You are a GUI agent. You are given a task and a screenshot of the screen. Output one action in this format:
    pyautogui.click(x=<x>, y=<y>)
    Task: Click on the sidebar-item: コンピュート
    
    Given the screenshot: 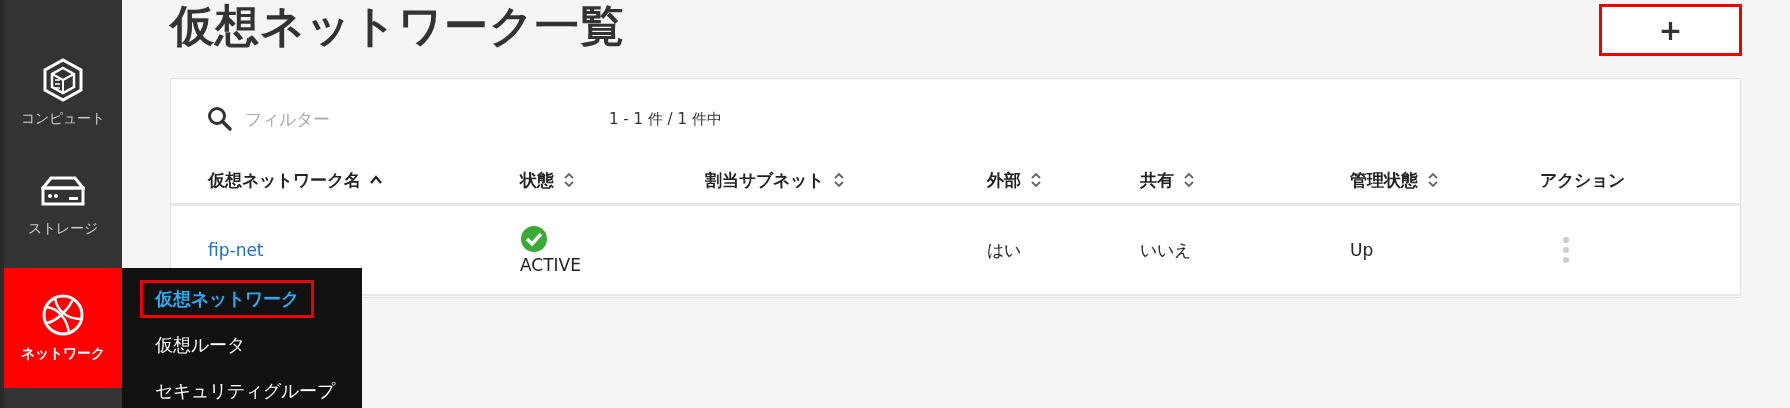 What is the action you would take?
    pyautogui.click(x=63, y=93)
    